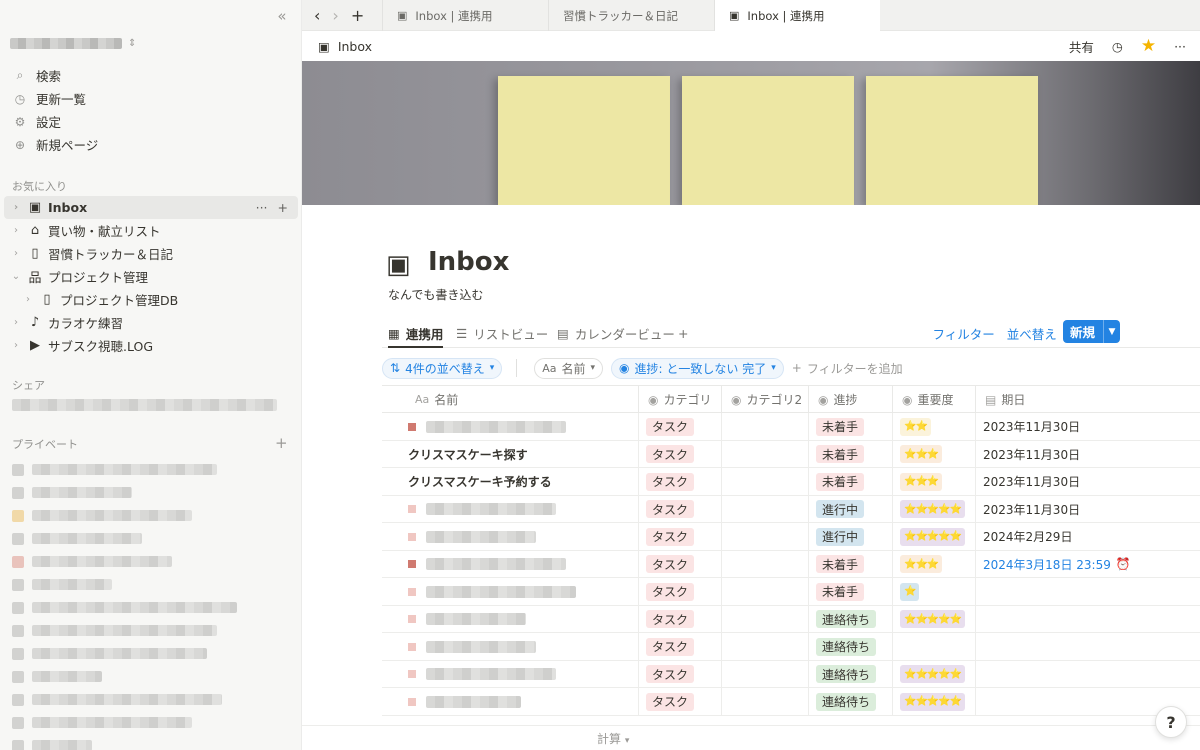 The height and width of the screenshot is (750, 1200). I want to click on cell-importance: ⭐⭐⭐, so click(934, 564).